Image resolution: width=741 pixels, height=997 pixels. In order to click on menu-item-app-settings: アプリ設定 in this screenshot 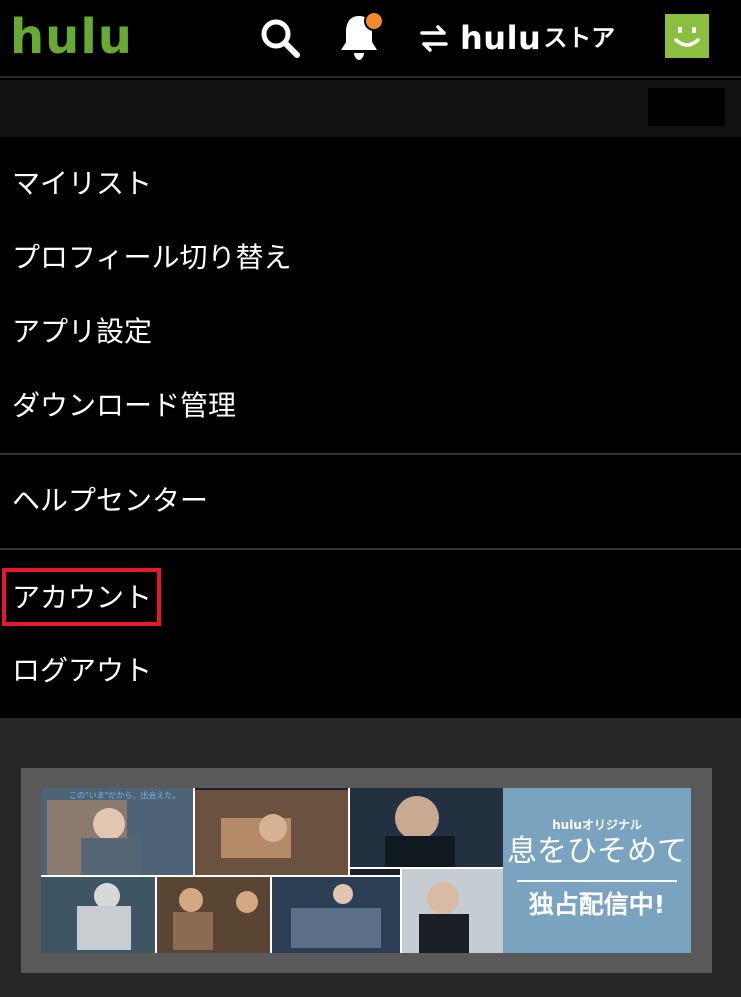, I will do `click(82, 332)`.